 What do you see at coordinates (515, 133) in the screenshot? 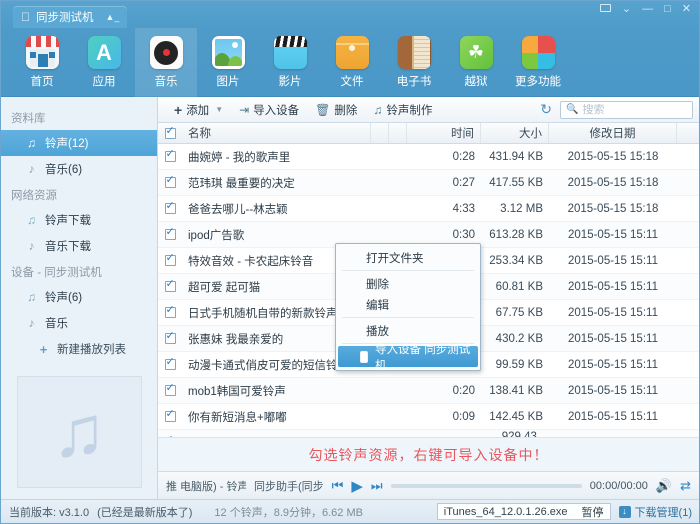
I see `column-header-size: 大小` at bounding box center [515, 133].